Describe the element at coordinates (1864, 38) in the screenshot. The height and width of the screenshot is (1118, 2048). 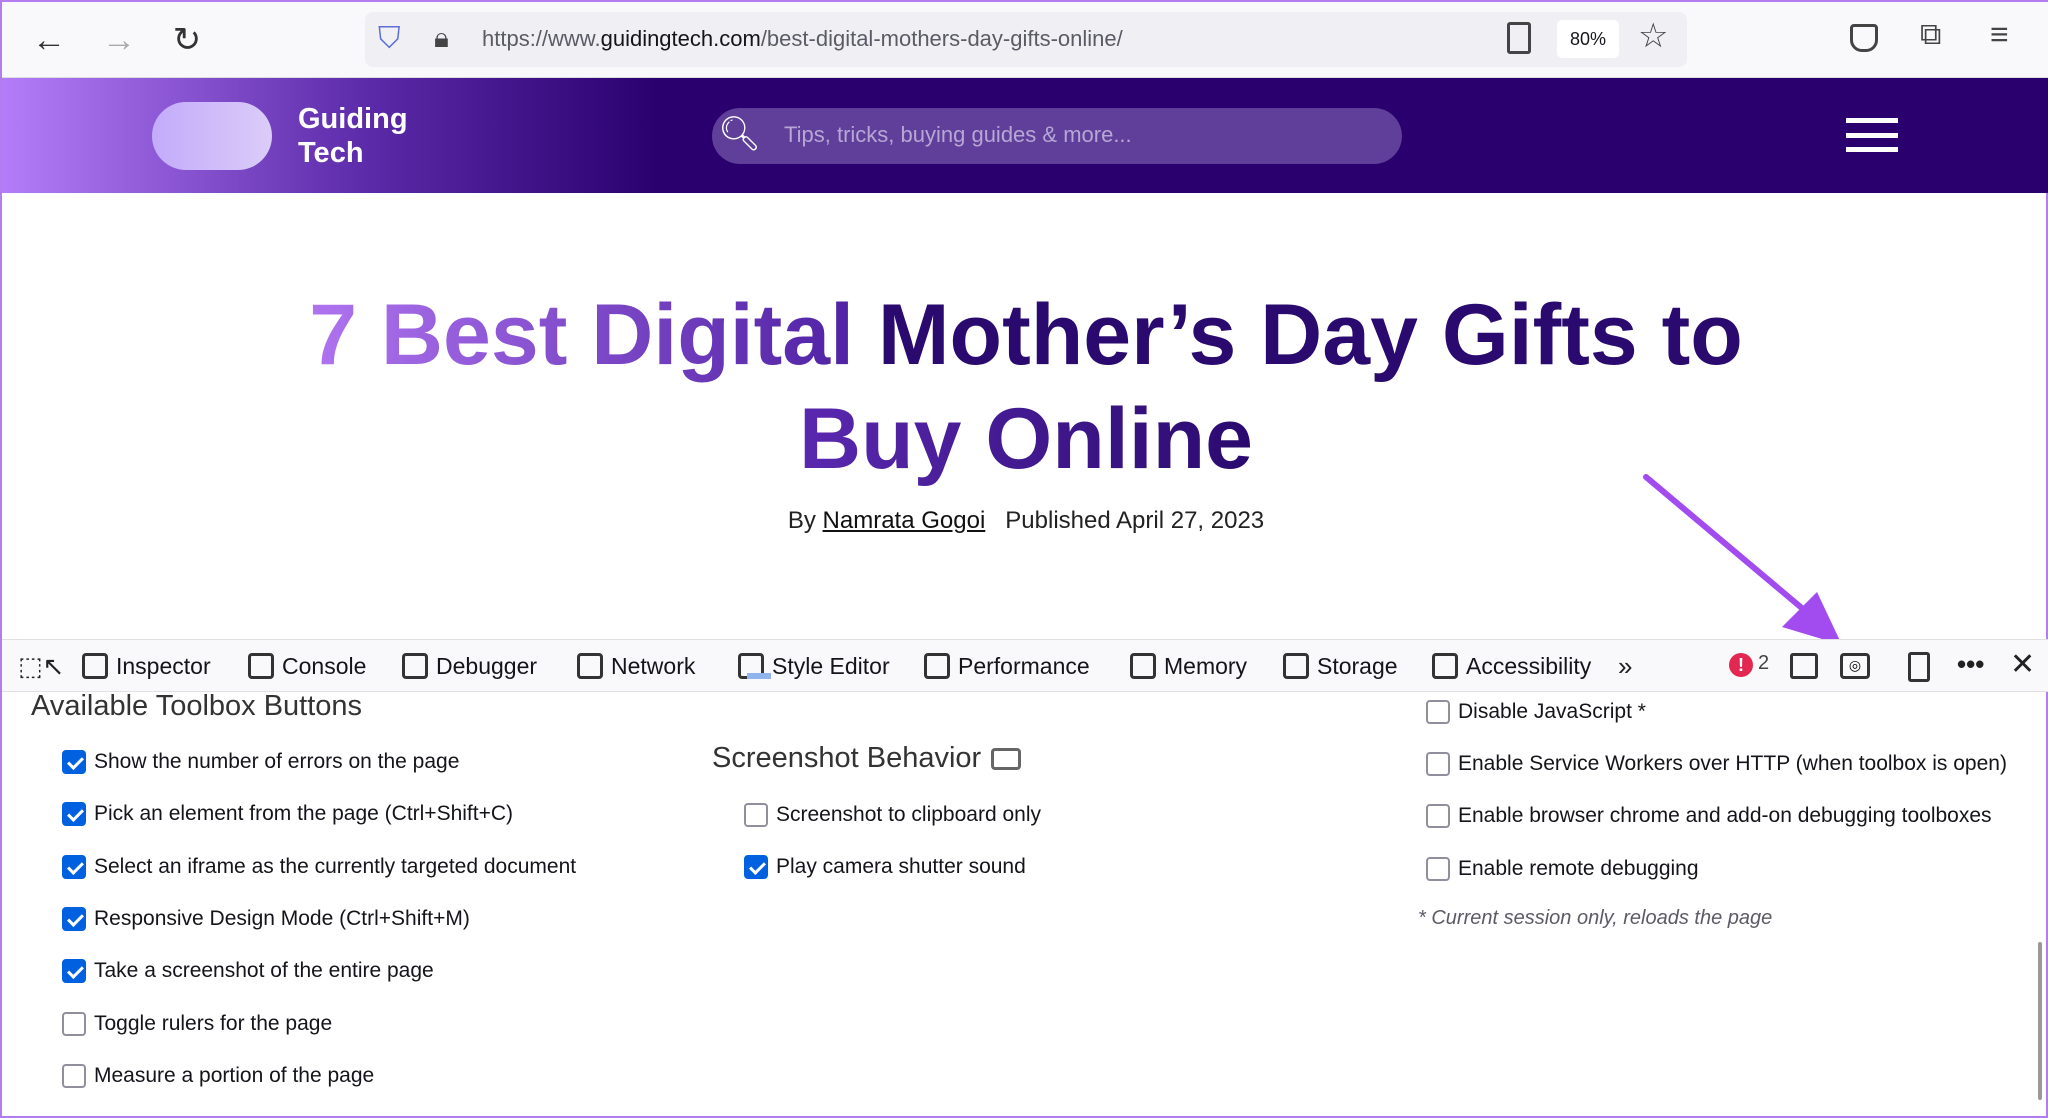
I see `pocket-icon` at that location.